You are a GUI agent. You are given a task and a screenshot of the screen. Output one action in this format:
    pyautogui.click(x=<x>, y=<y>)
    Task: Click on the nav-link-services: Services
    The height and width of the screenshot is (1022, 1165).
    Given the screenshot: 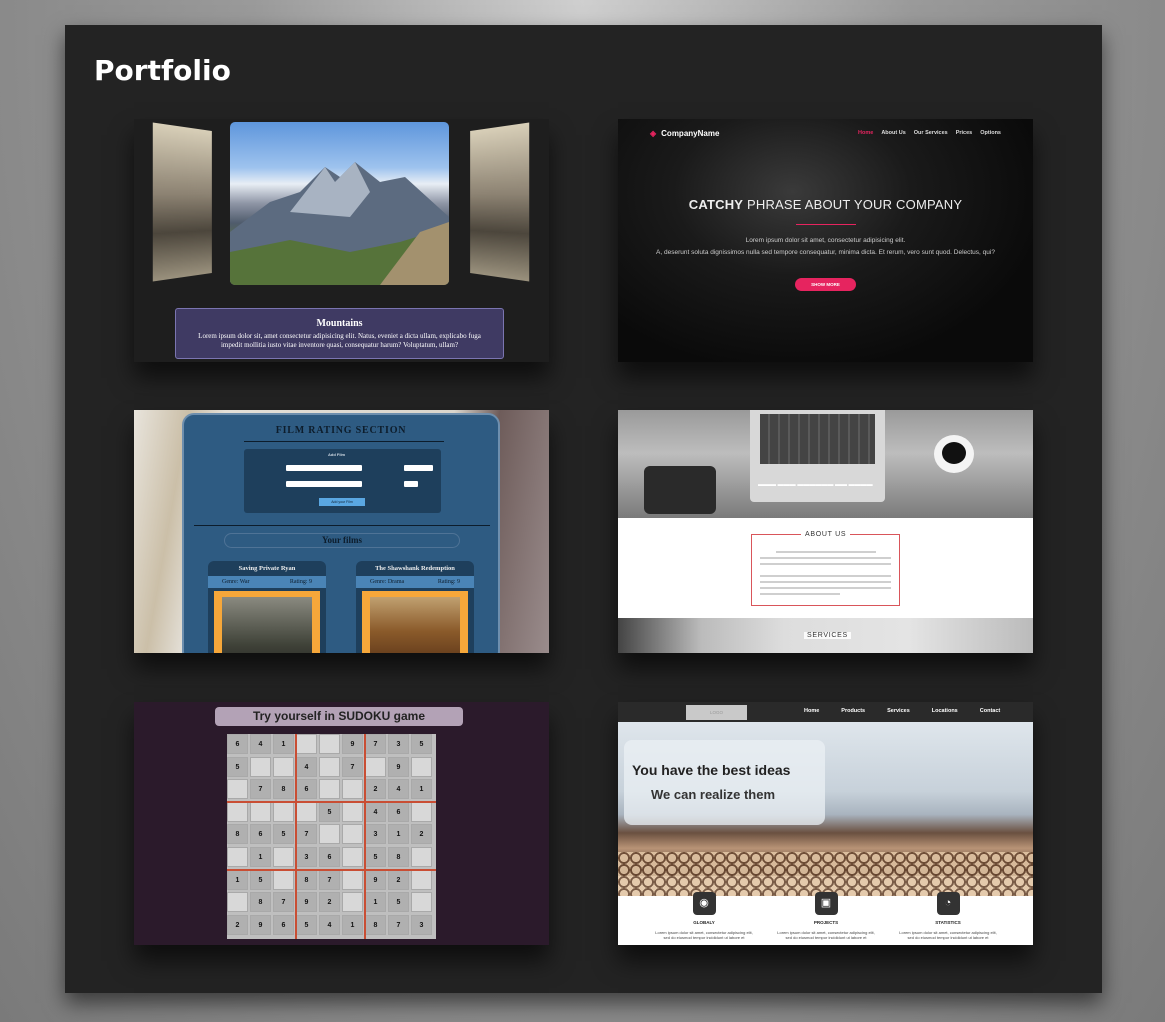 What is the action you would take?
    pyautogui.click(x=898, y=711)
    